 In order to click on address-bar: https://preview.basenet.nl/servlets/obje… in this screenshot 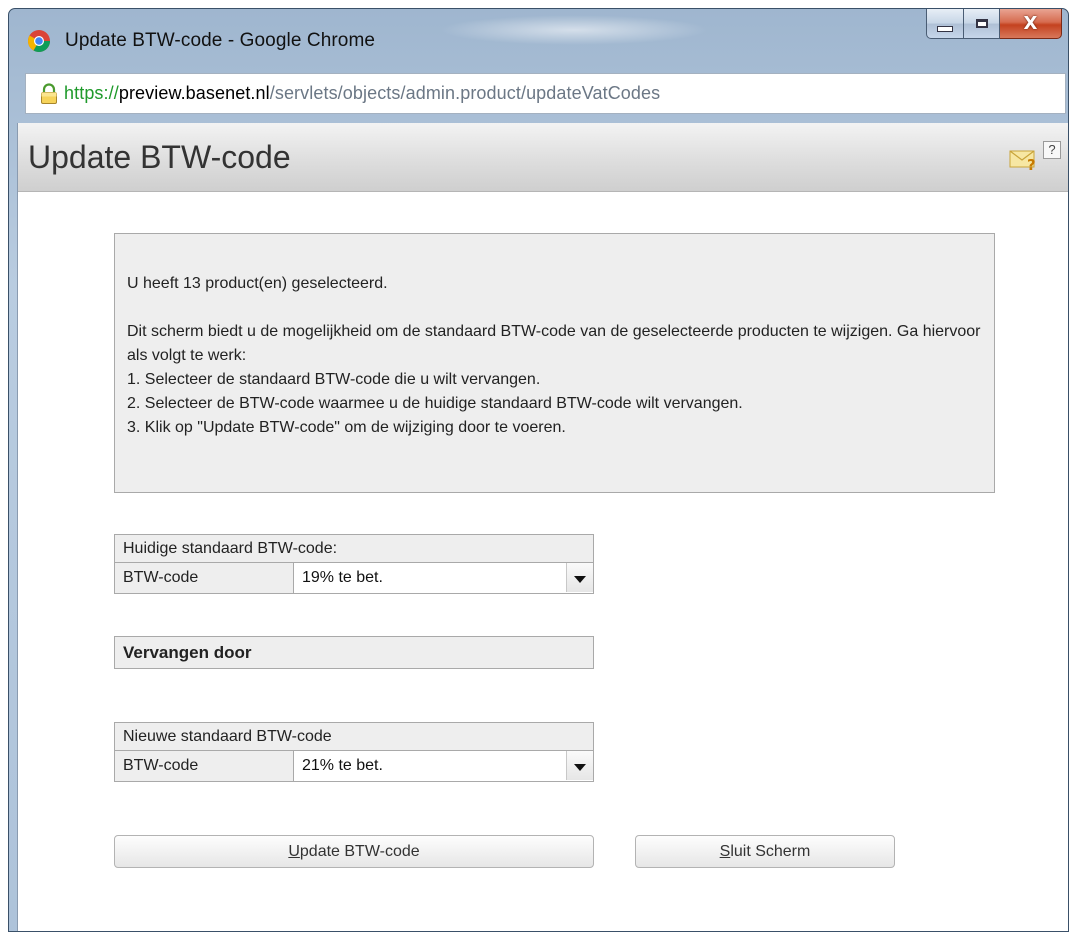, I will do `click(545, 93)`.